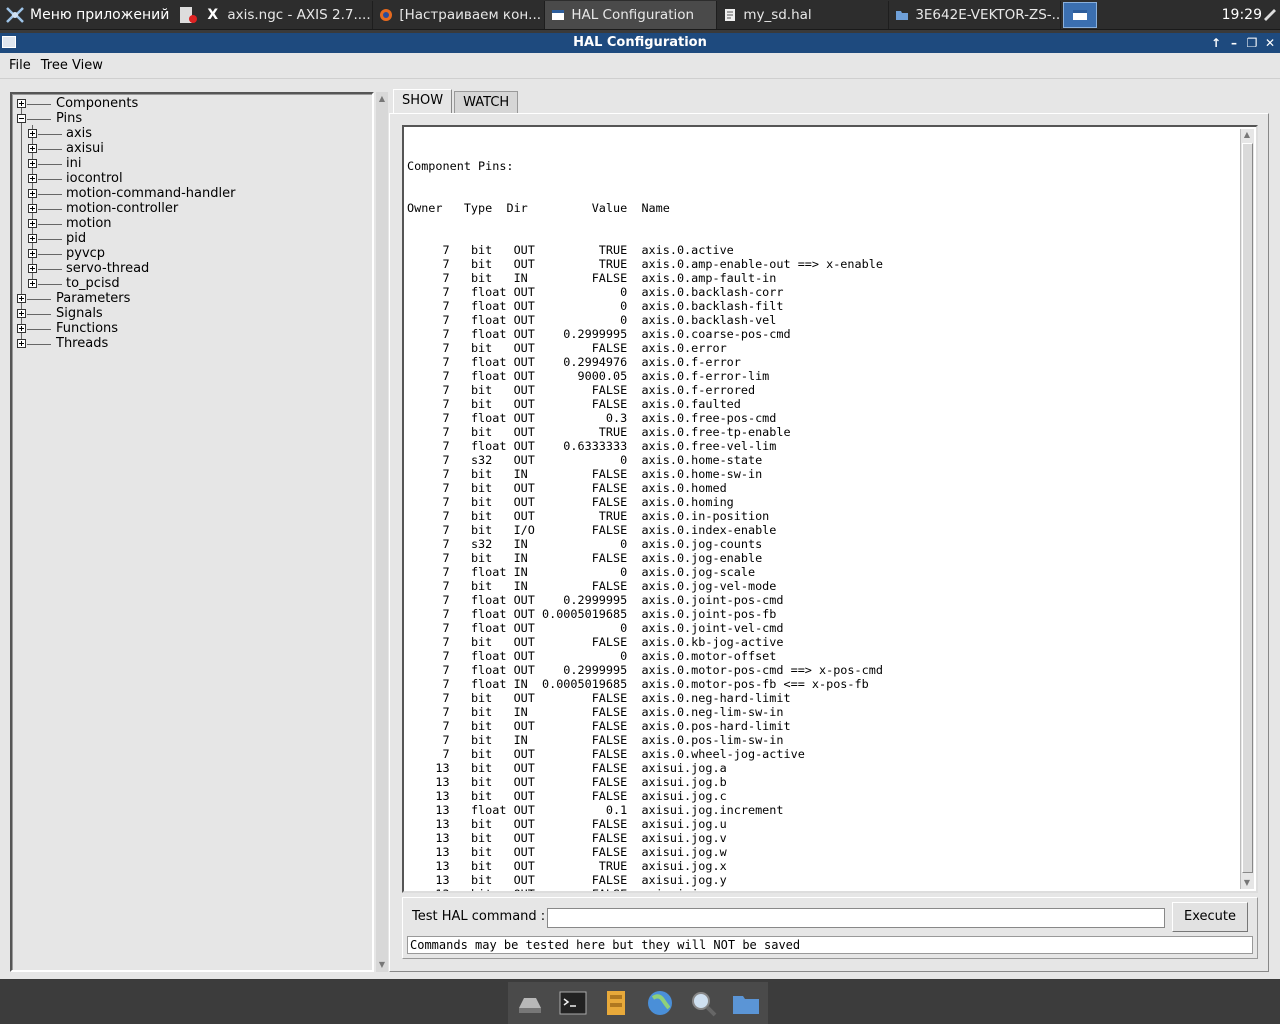 This screenshot has width=1280, height=1024. I want to click on tree-item-iocontrol: iocontrol, so click(94, 178).